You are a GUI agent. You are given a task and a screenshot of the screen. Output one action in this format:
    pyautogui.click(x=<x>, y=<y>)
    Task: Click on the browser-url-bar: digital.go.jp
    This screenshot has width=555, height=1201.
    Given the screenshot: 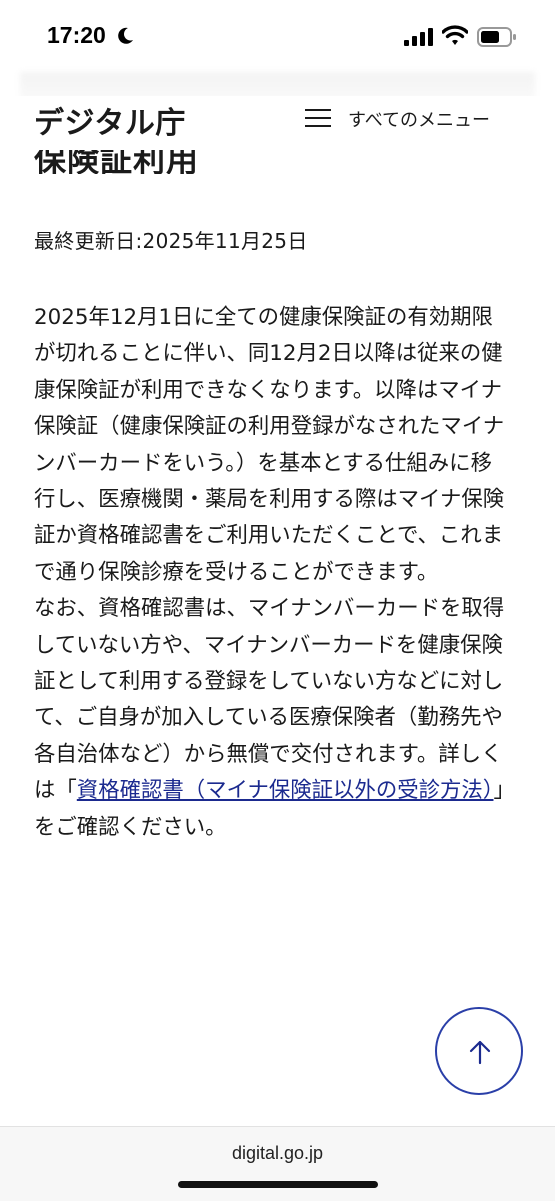 What is the action you would take?
    pyautogui.click(x=277, y=1163)
    